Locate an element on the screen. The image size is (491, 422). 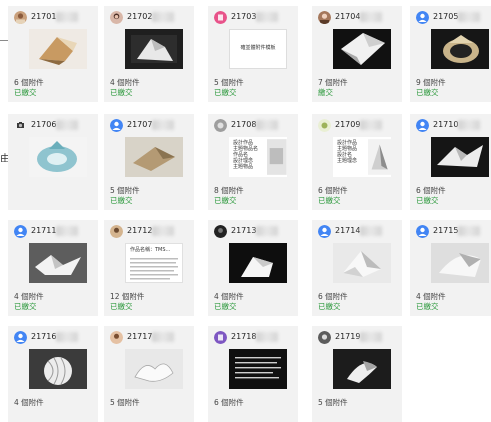
student-card: 21702 4 個附件 已繳交 is located at coordinates (149, 54).